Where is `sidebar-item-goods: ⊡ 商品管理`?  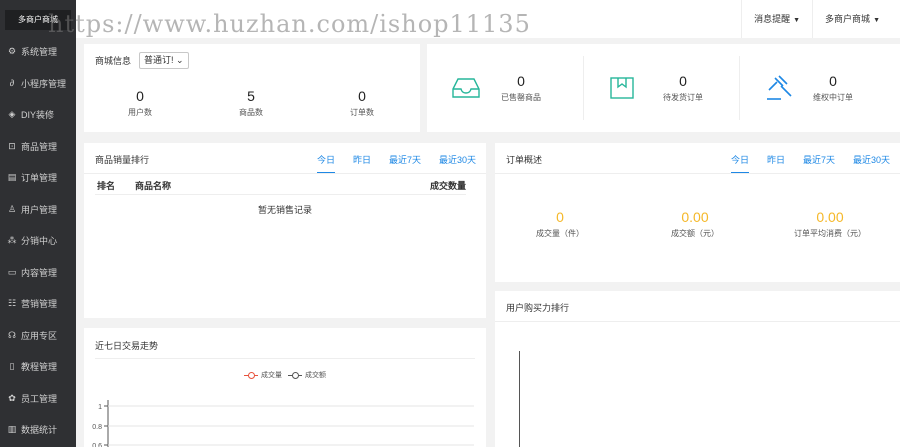
sidebar-item-goods: ⊡ 商品管理 is located at coordinates (38, 147).